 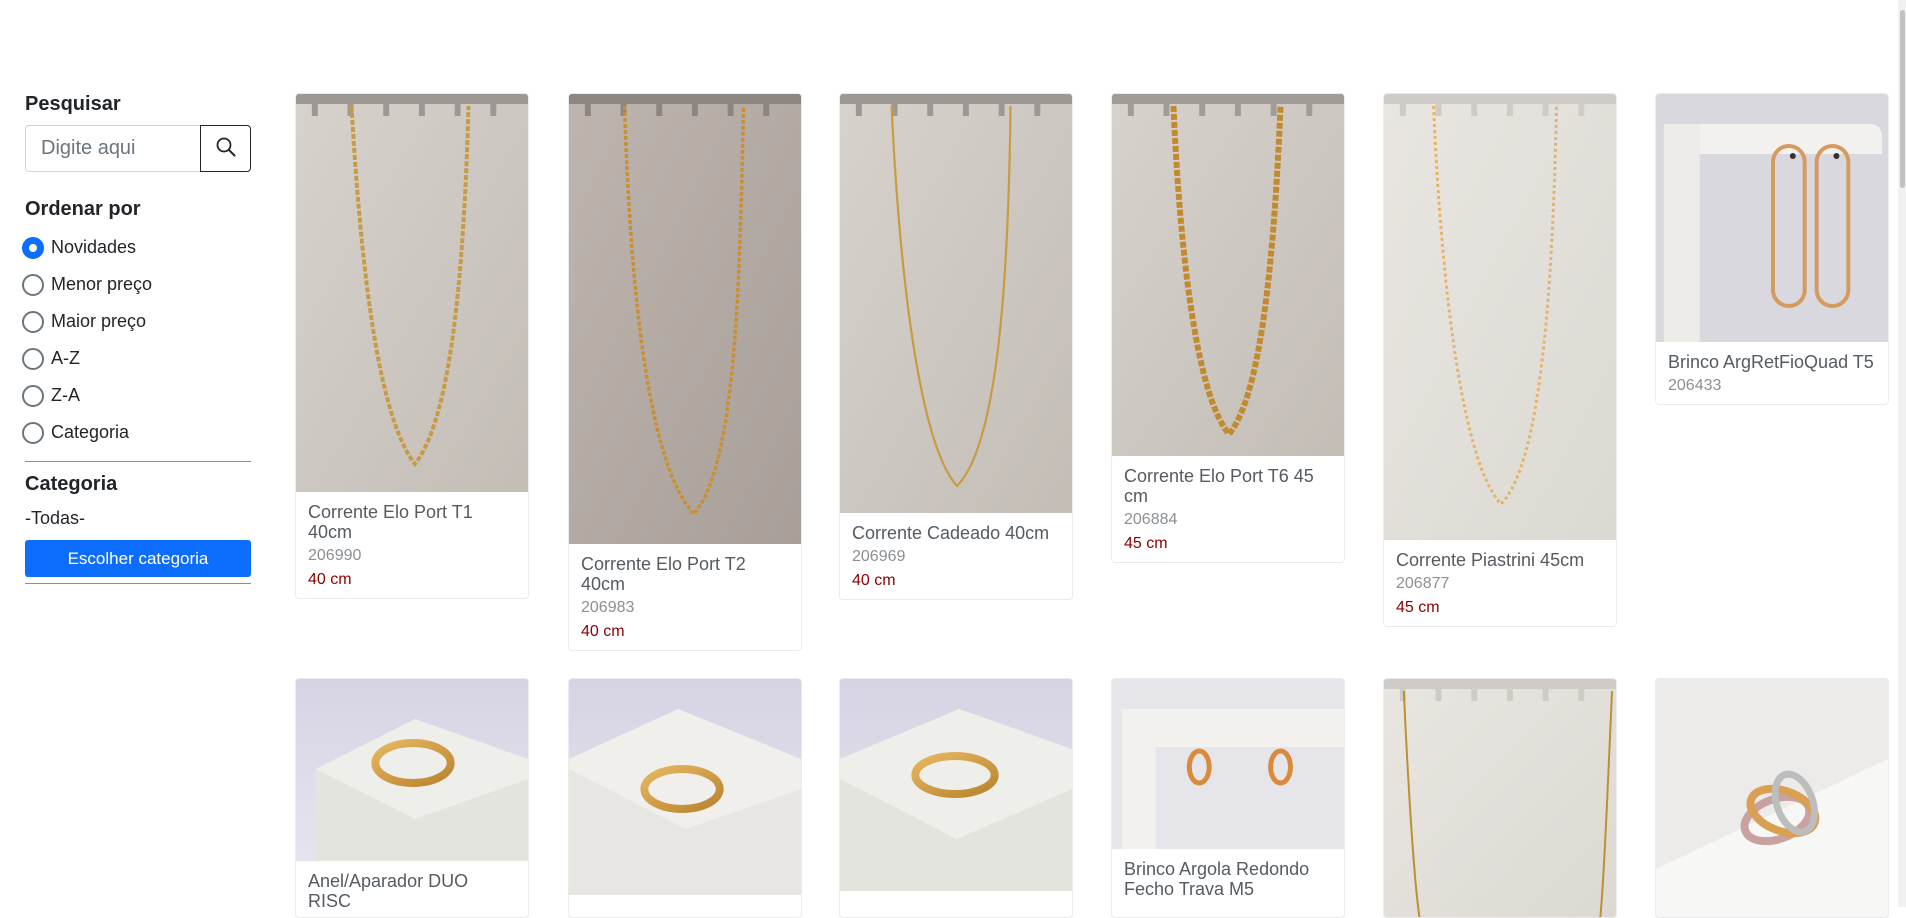 I want to click on product-info: Brinco Argola Redondo Fecho Trava M5, so click(x=1228, y=878).